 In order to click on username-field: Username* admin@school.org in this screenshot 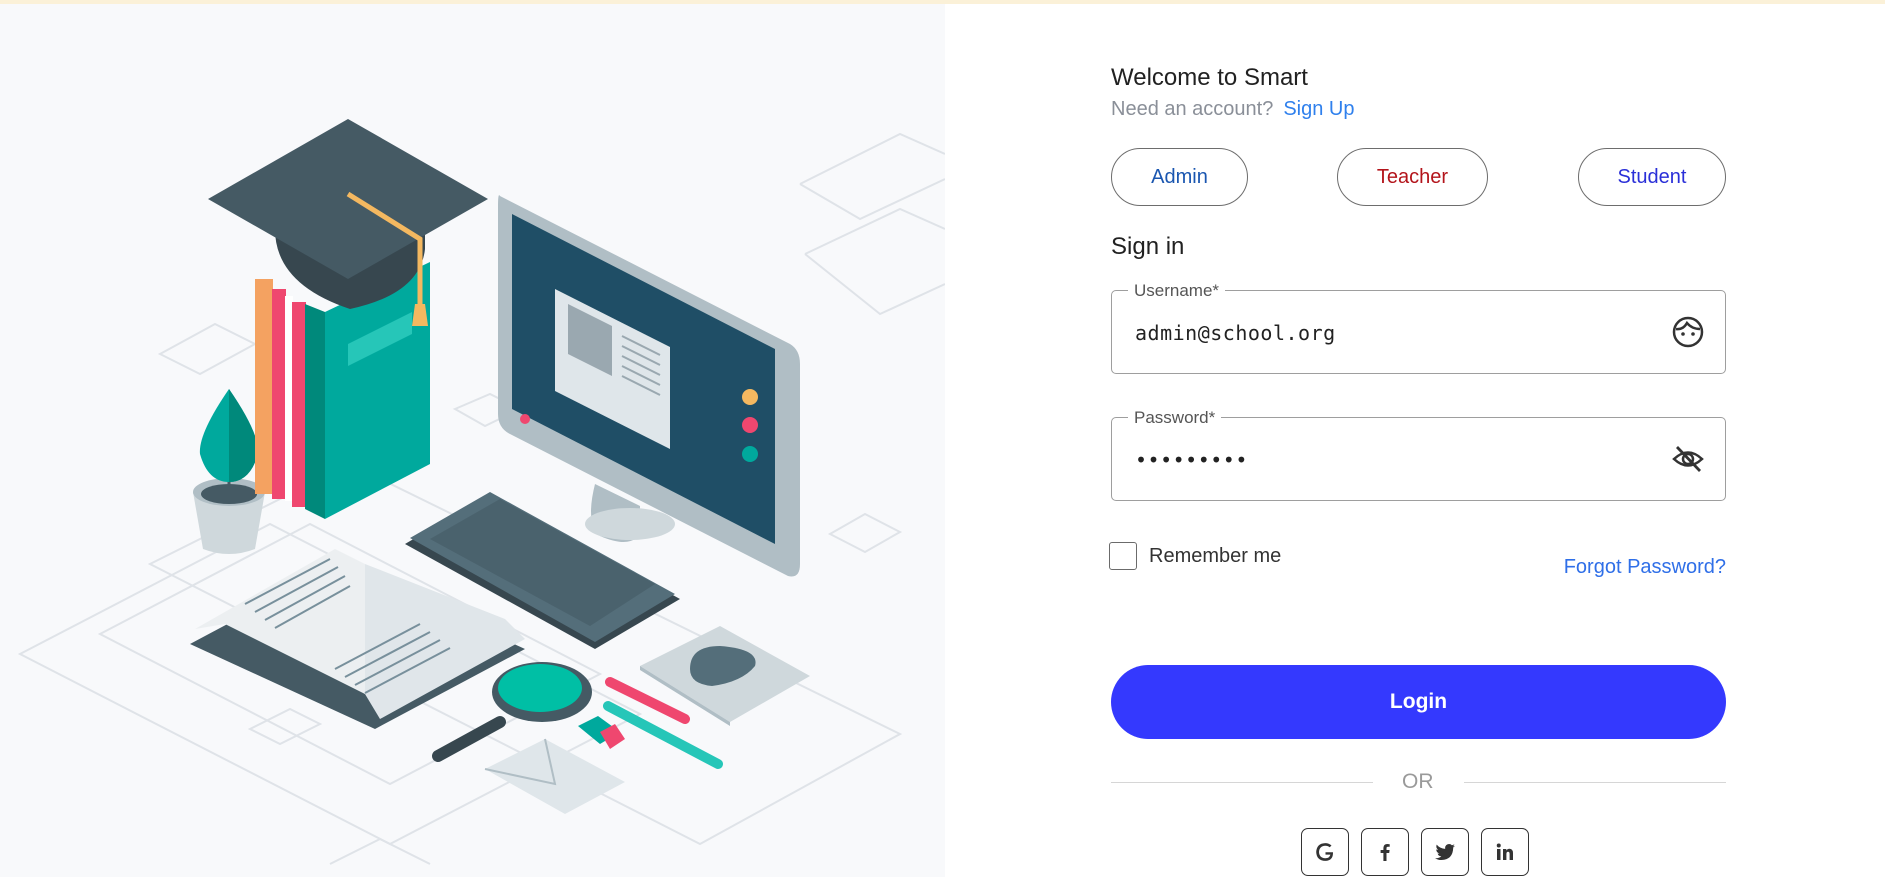, I will do `click(1418, 327)`.